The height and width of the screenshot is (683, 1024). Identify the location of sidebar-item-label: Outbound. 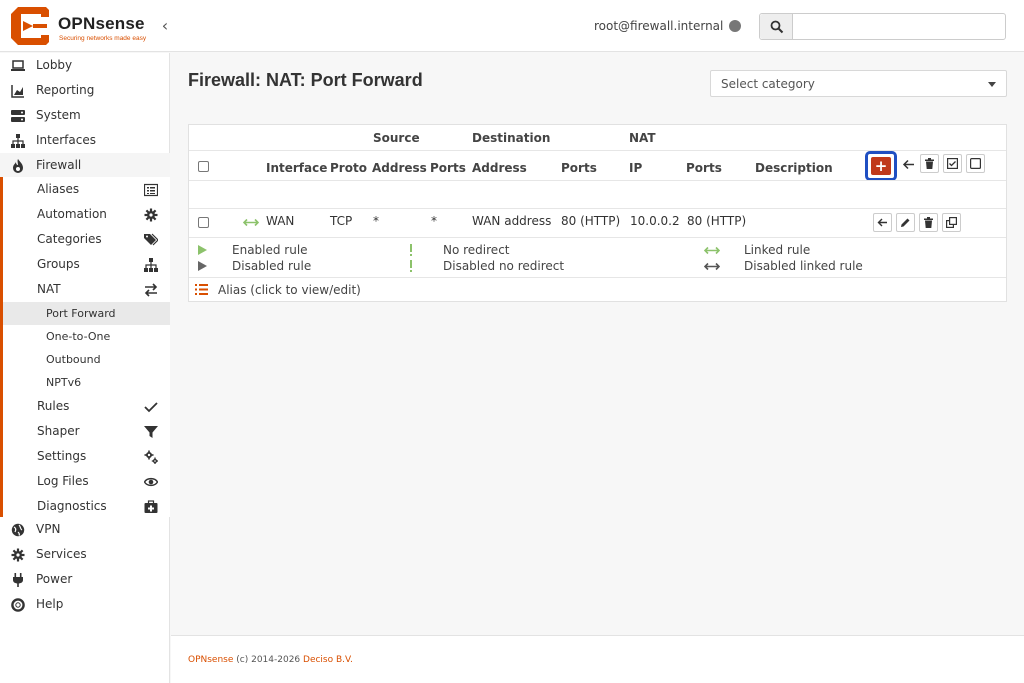
(73, 359).